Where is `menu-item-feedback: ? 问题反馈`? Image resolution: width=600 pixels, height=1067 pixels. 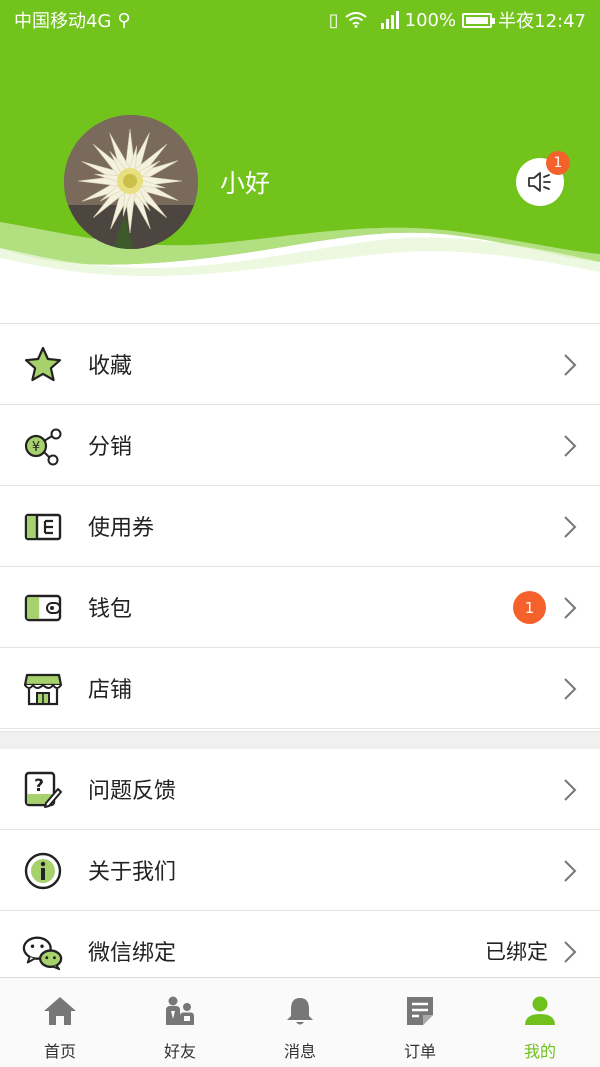 menu-item-feedback: ? 问题反馈 is located at coordinates (300, 789).